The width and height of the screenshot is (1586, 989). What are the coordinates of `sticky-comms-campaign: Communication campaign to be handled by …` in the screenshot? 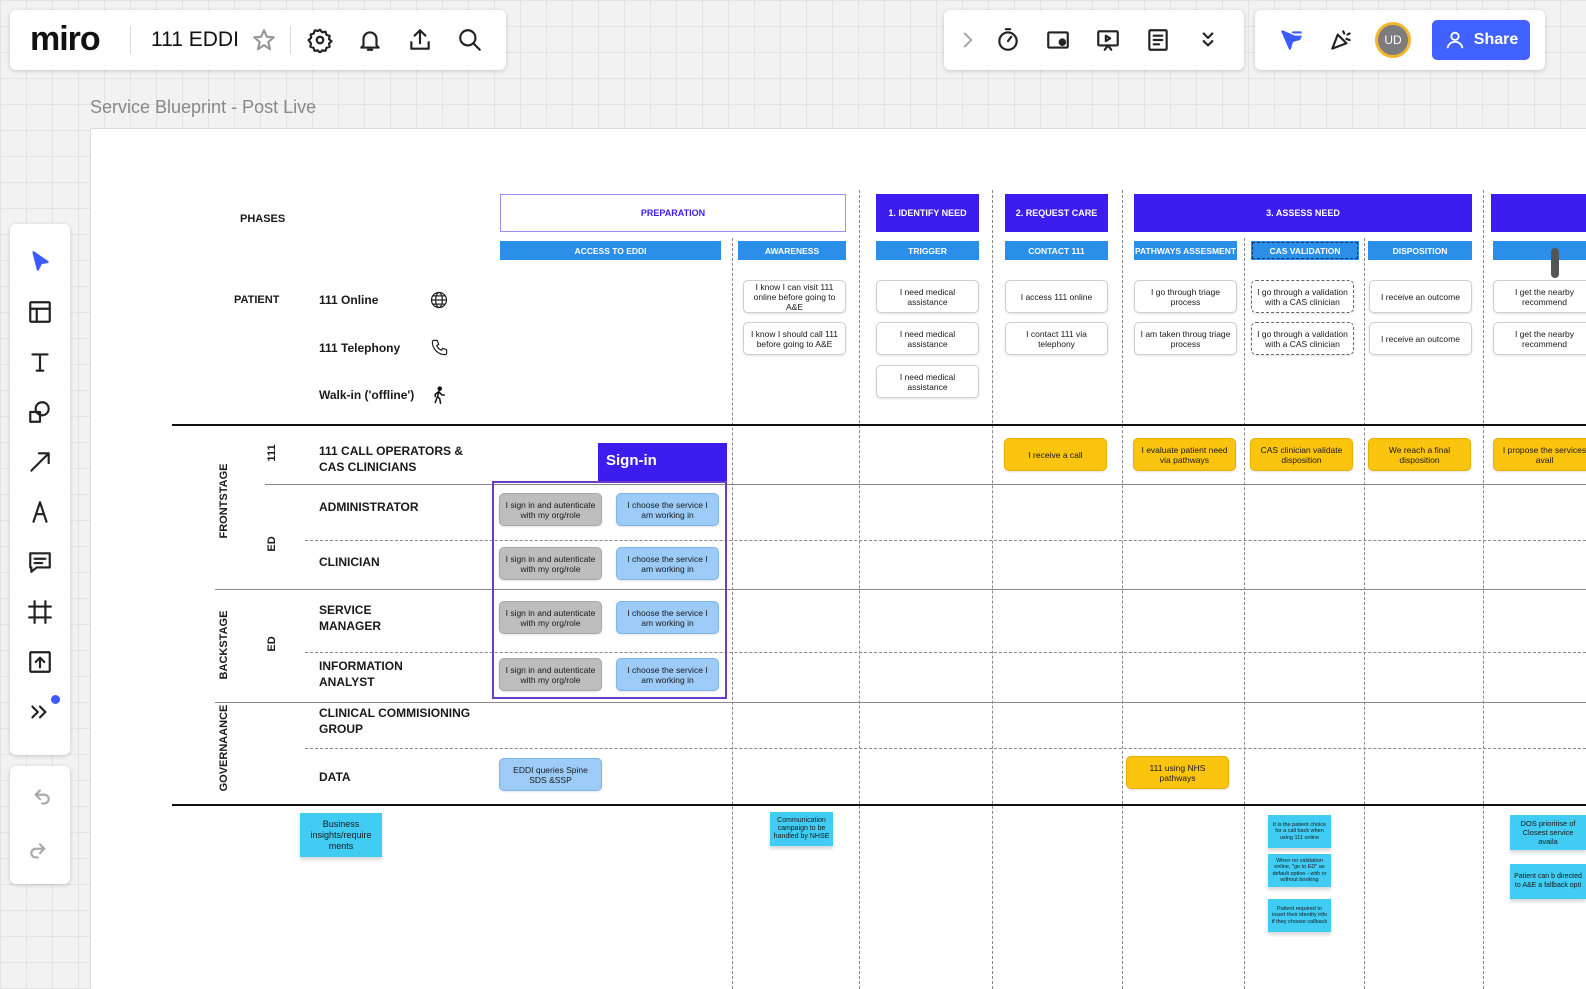 It's located at (801, 829).